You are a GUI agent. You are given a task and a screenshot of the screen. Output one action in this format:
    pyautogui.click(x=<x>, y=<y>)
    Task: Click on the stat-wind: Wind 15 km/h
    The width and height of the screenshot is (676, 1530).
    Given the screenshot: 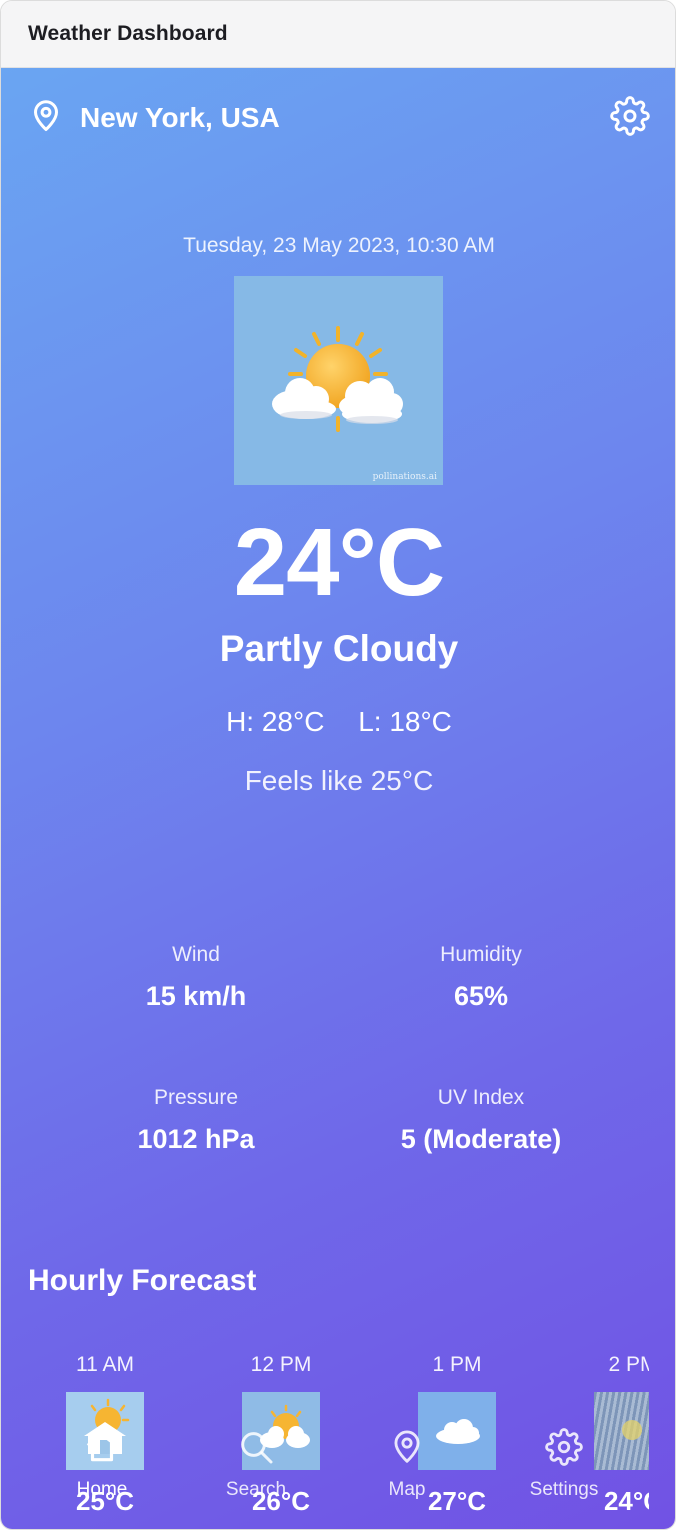 What is the action you would take?
    pyautogui.click(x=196, y=977)
    